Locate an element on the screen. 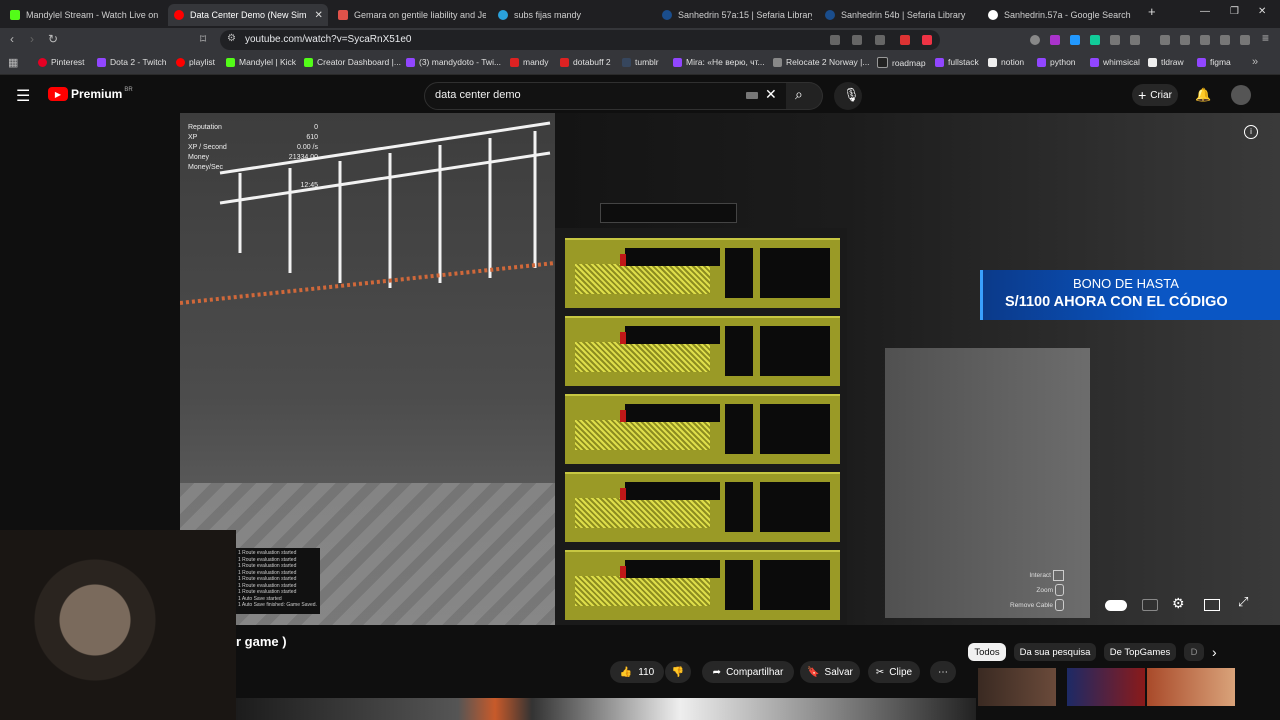  hud-label: XP / Second is located at coordinates (207, 147).